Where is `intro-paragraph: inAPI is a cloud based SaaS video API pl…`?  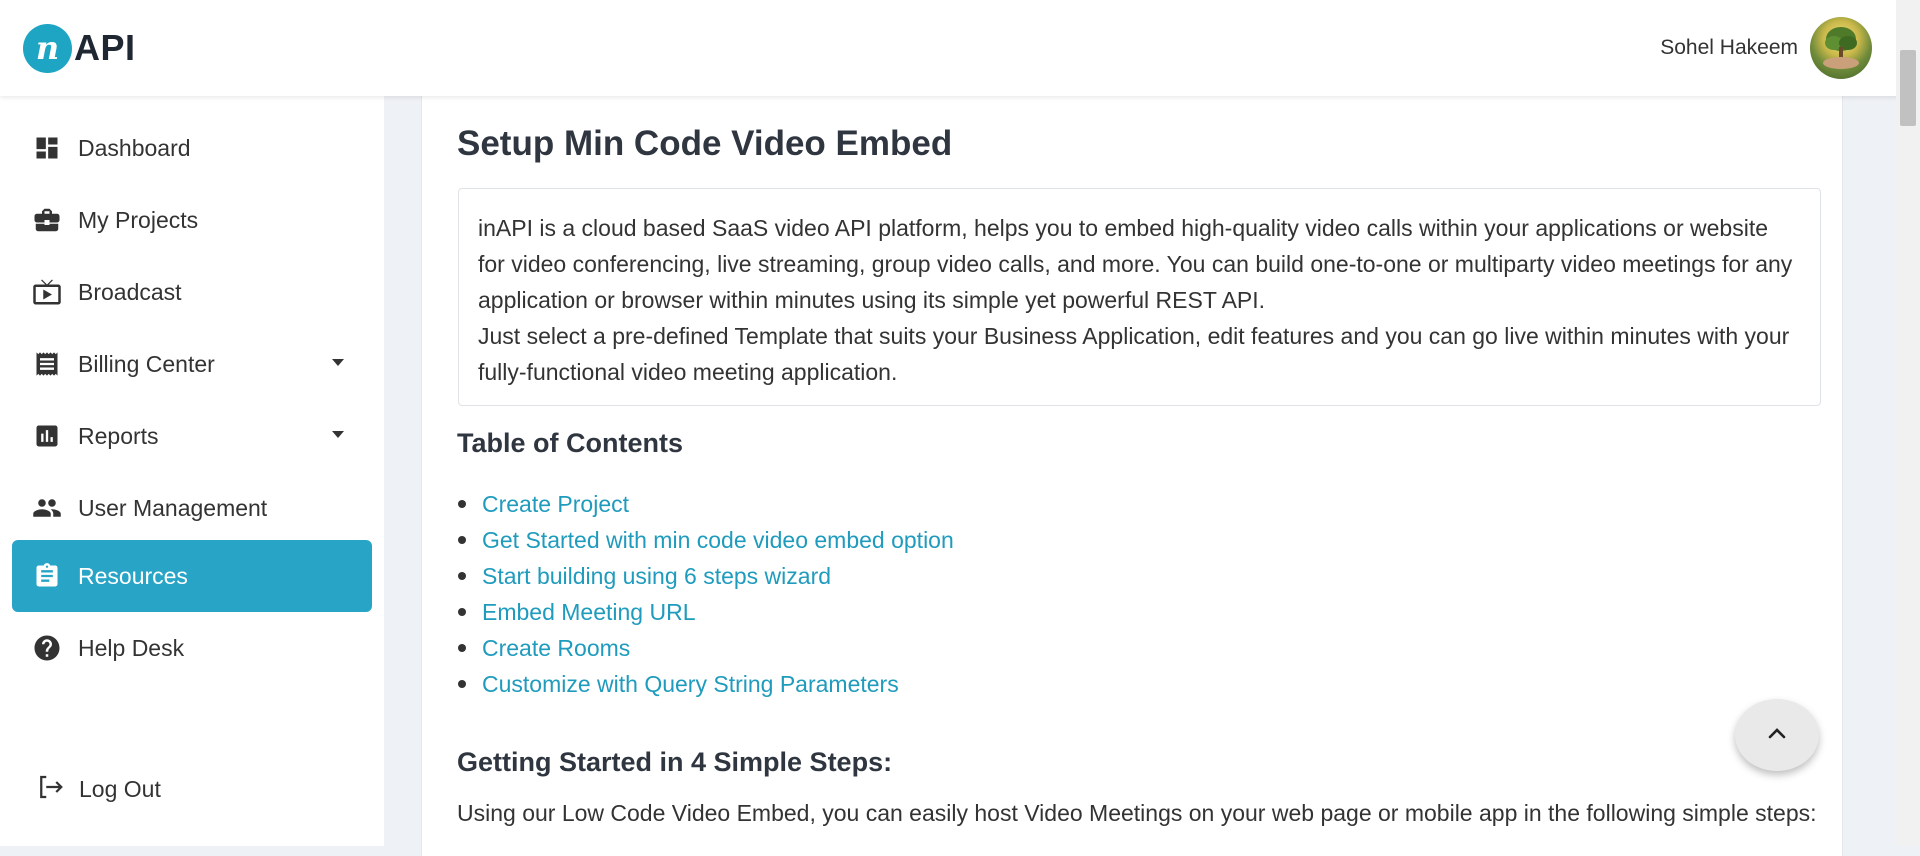
intro-paragraph: inAPI is a cloud based SaaS video API pl… is located at coordinates (1135, 264).